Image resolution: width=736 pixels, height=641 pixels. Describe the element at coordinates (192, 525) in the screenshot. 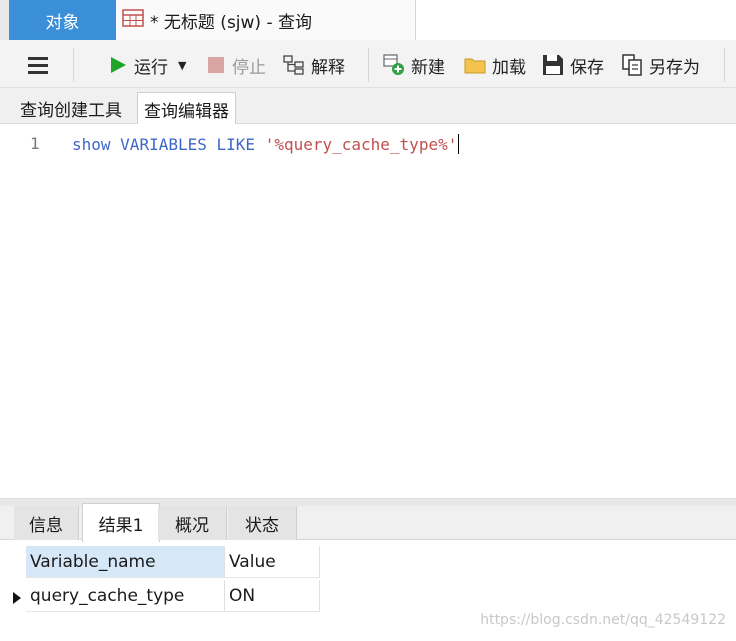

I see `tab-overview-label: 概况` at that location.